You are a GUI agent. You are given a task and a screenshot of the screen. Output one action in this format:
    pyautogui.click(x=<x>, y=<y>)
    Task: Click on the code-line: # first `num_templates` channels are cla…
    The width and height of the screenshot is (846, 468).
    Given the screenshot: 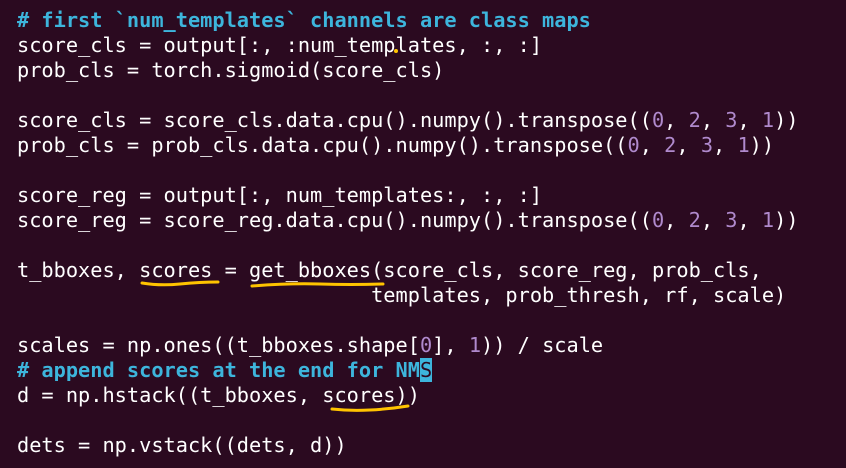 What is the action you would take?
    pyautogui.click(x=304, y=20)
    